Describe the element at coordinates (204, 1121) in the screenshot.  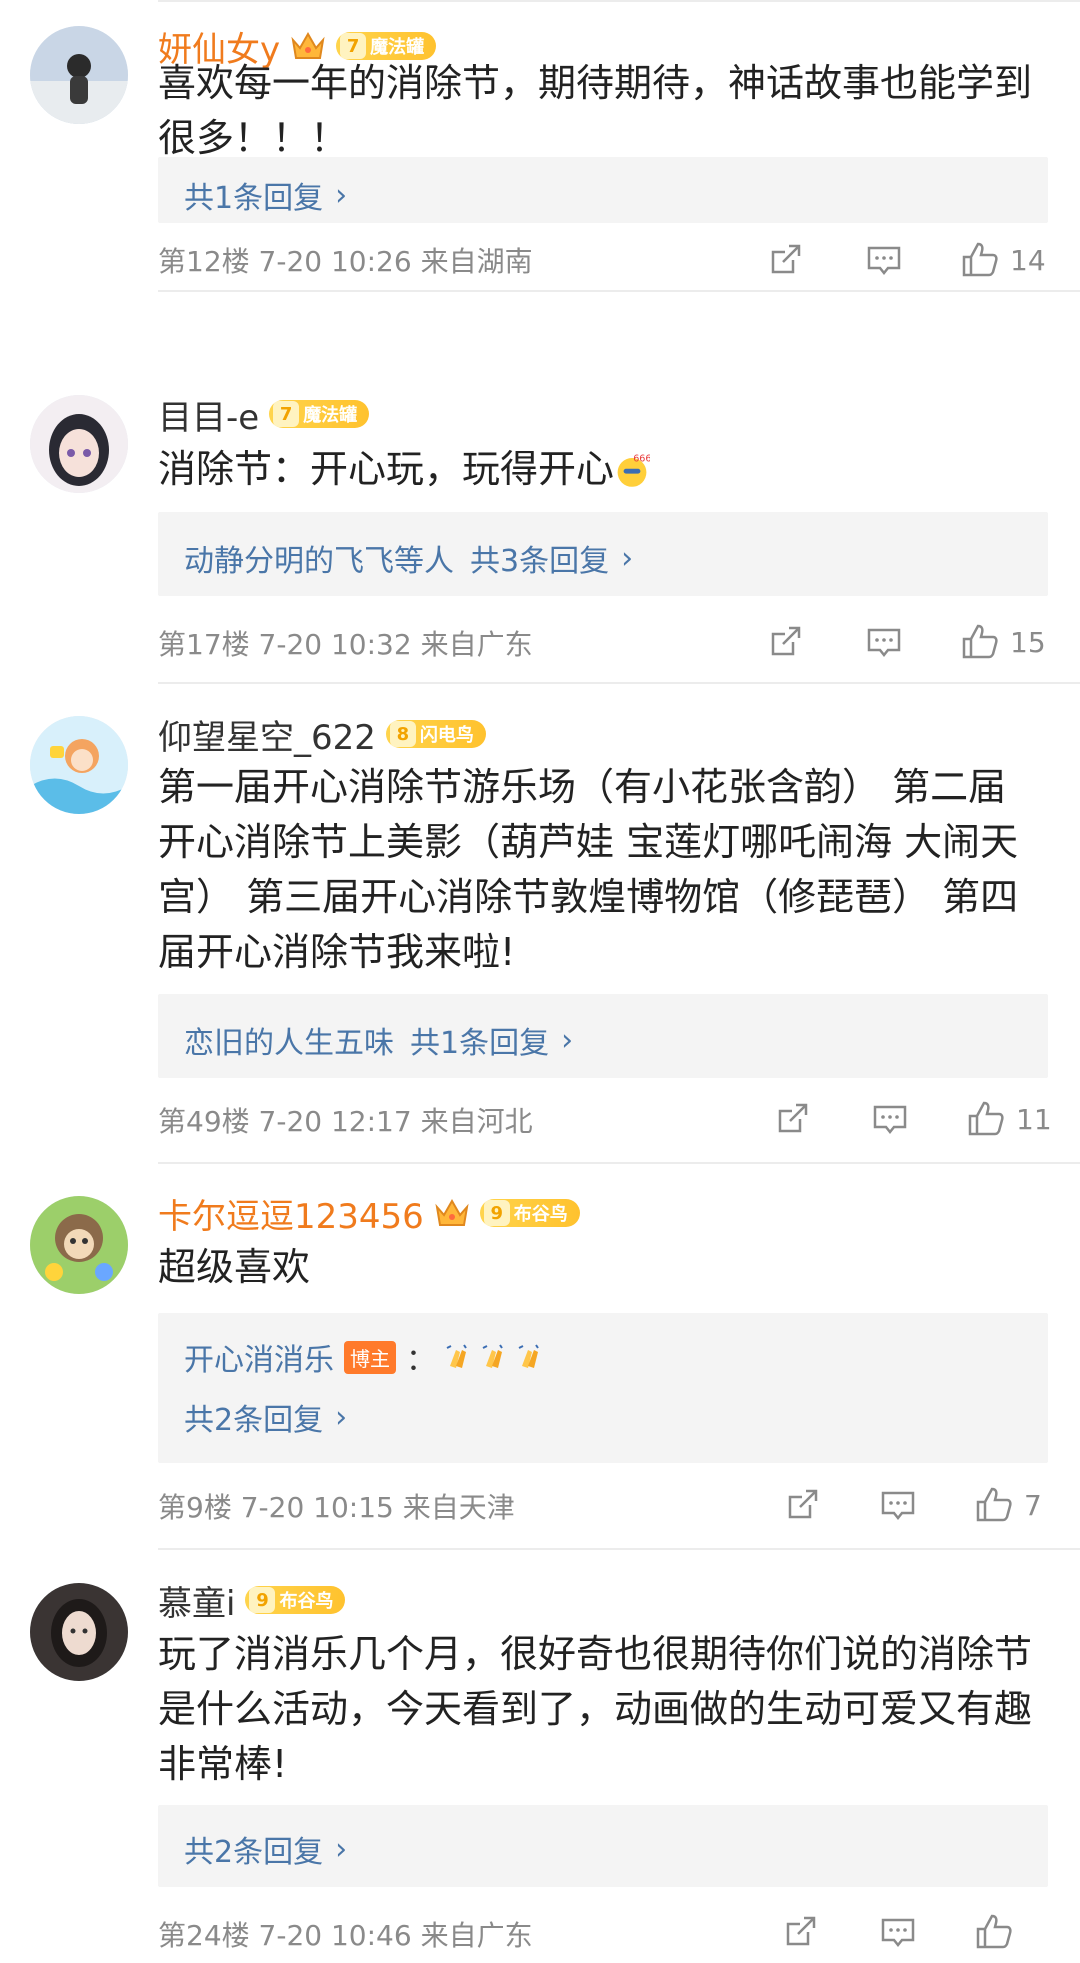
I see `floor: 第49楼` at that location.